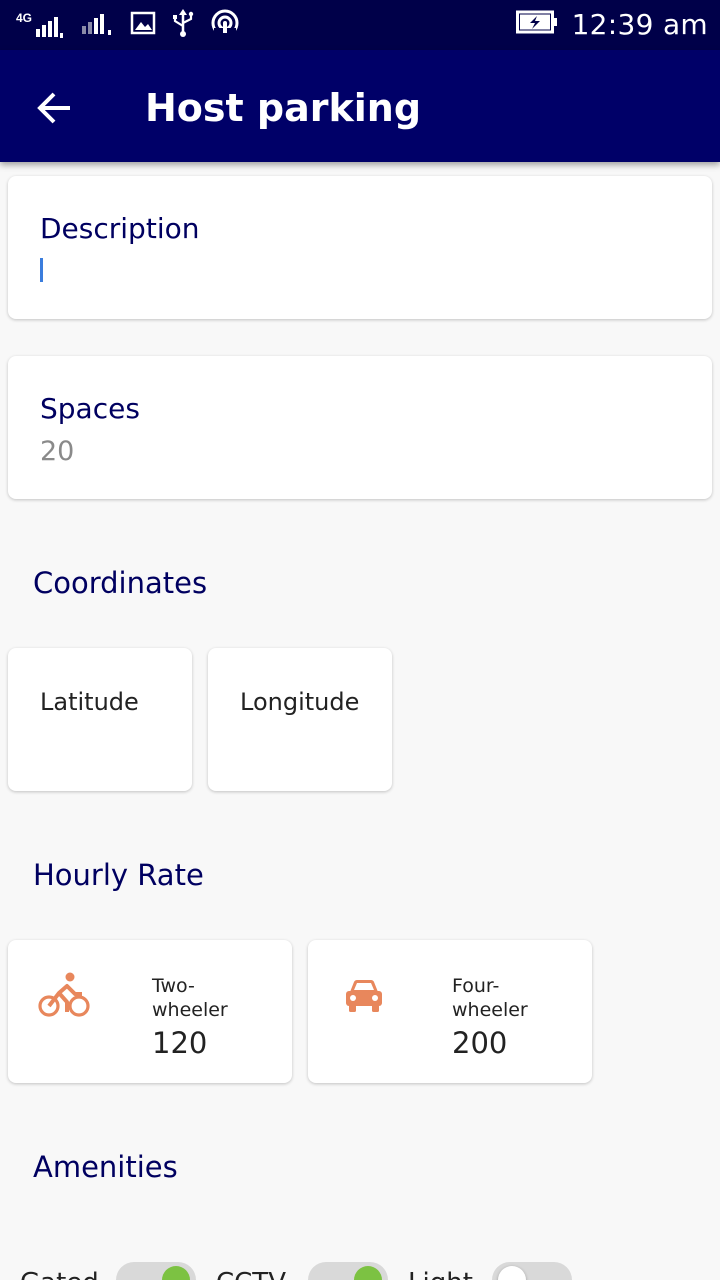 This screenshot has width=720, height=1280. I want to click on spaces-value: 20, so click(57, 451).